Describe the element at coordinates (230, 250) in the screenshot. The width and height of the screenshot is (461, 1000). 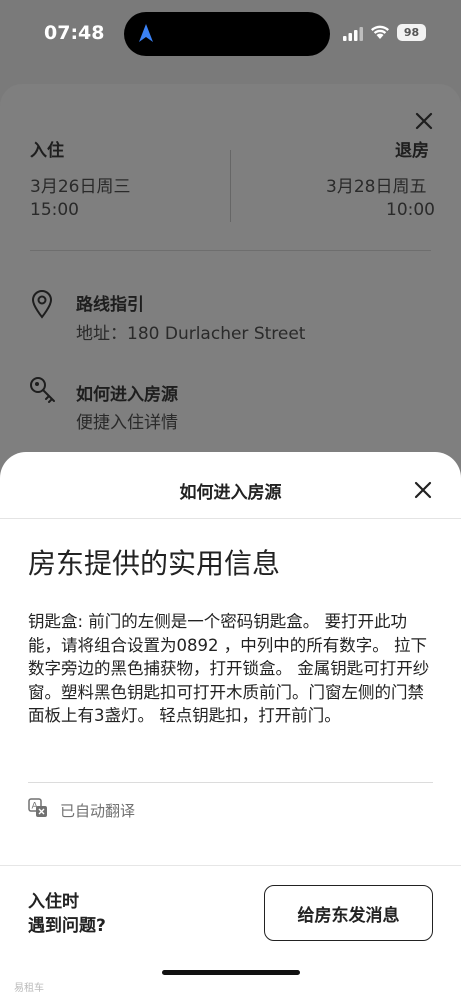
I see `section-divider` at that location.